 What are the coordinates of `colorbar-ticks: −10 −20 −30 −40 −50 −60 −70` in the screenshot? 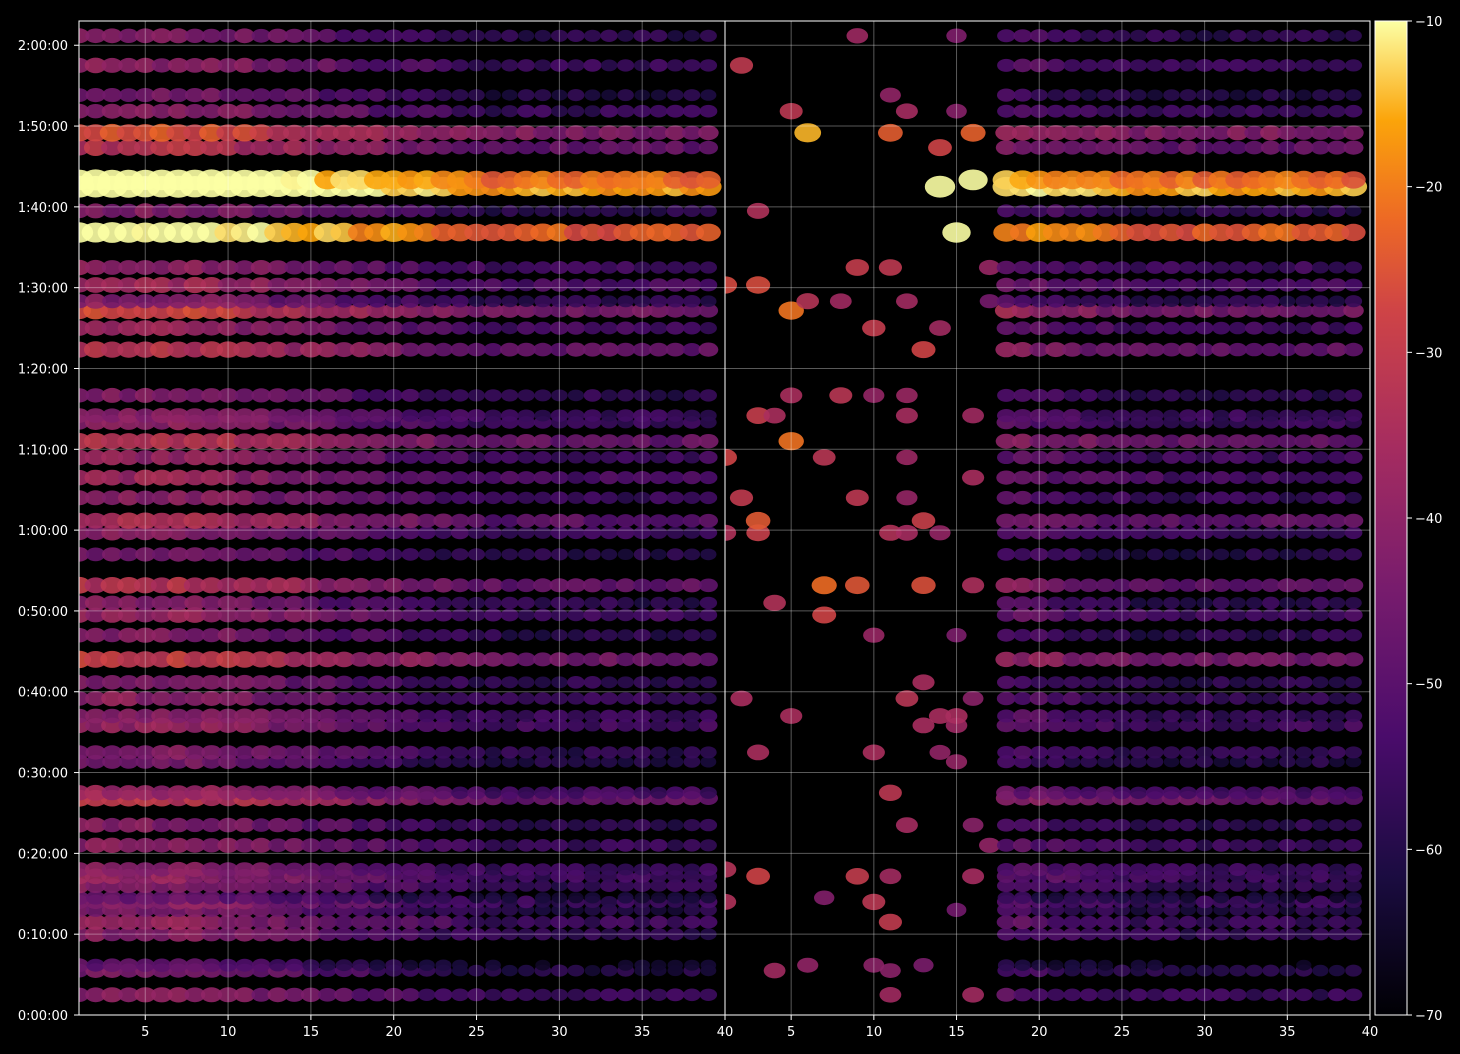 It's located at (1424, 519).